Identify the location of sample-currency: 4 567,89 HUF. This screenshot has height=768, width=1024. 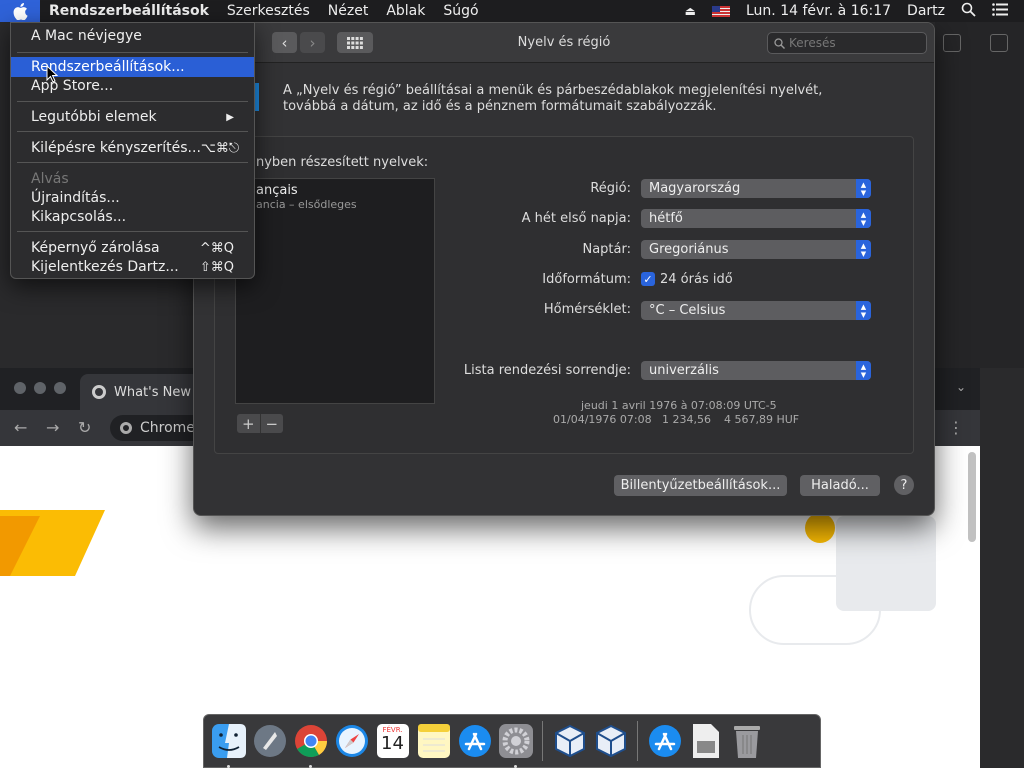
(762, 419).